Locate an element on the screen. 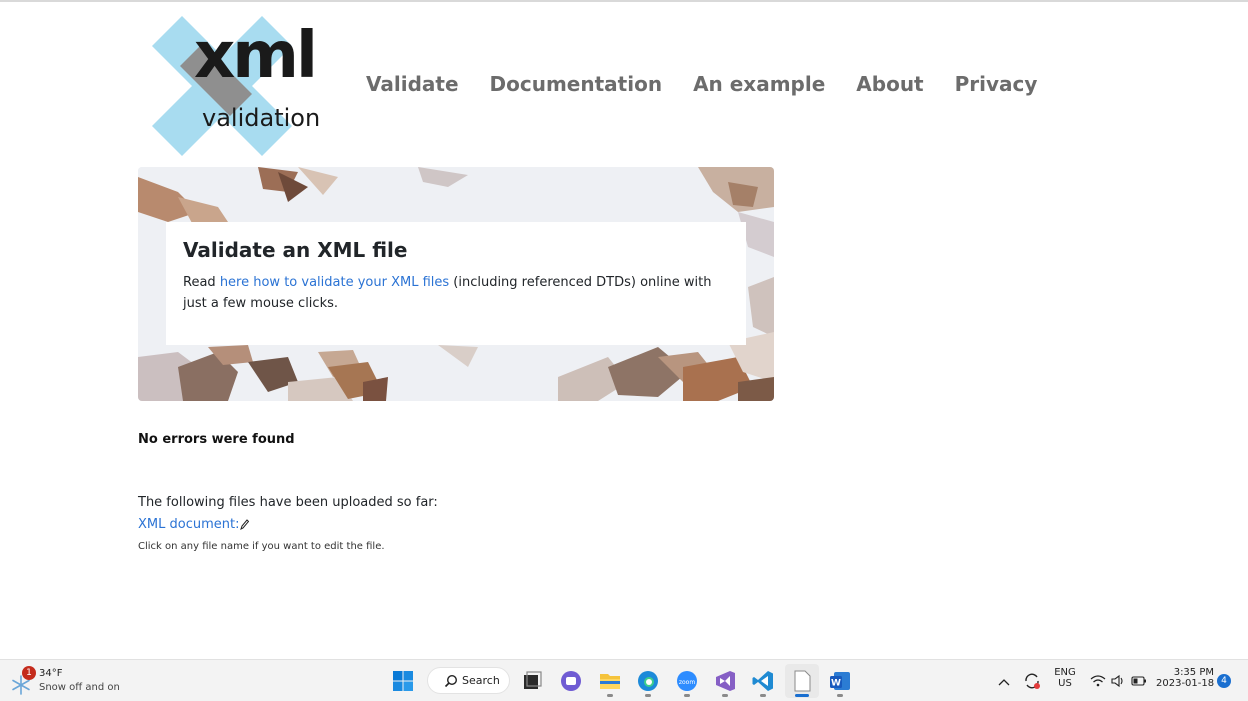 The width and height of the screenshot is (1248, 701). search-icon is located at coordinates (451, 681).